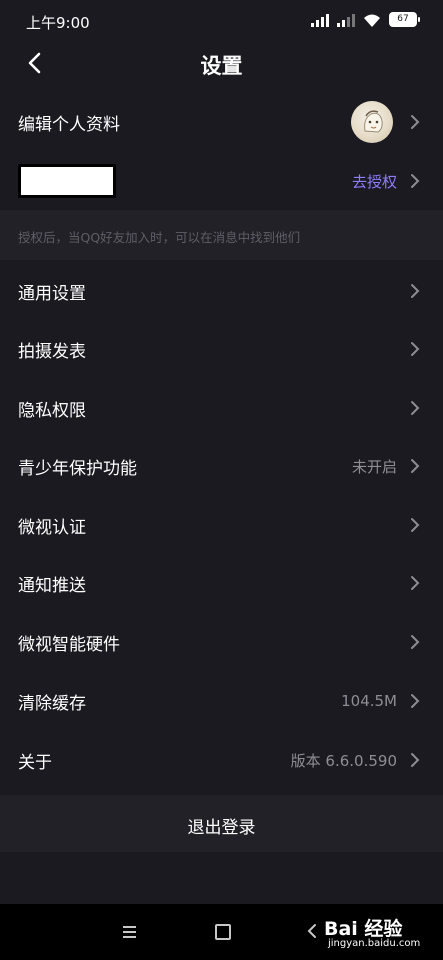  Describe the element at coordinates (35, 762) in the screenshot. I see `settings-item-label: 关于` at that location.